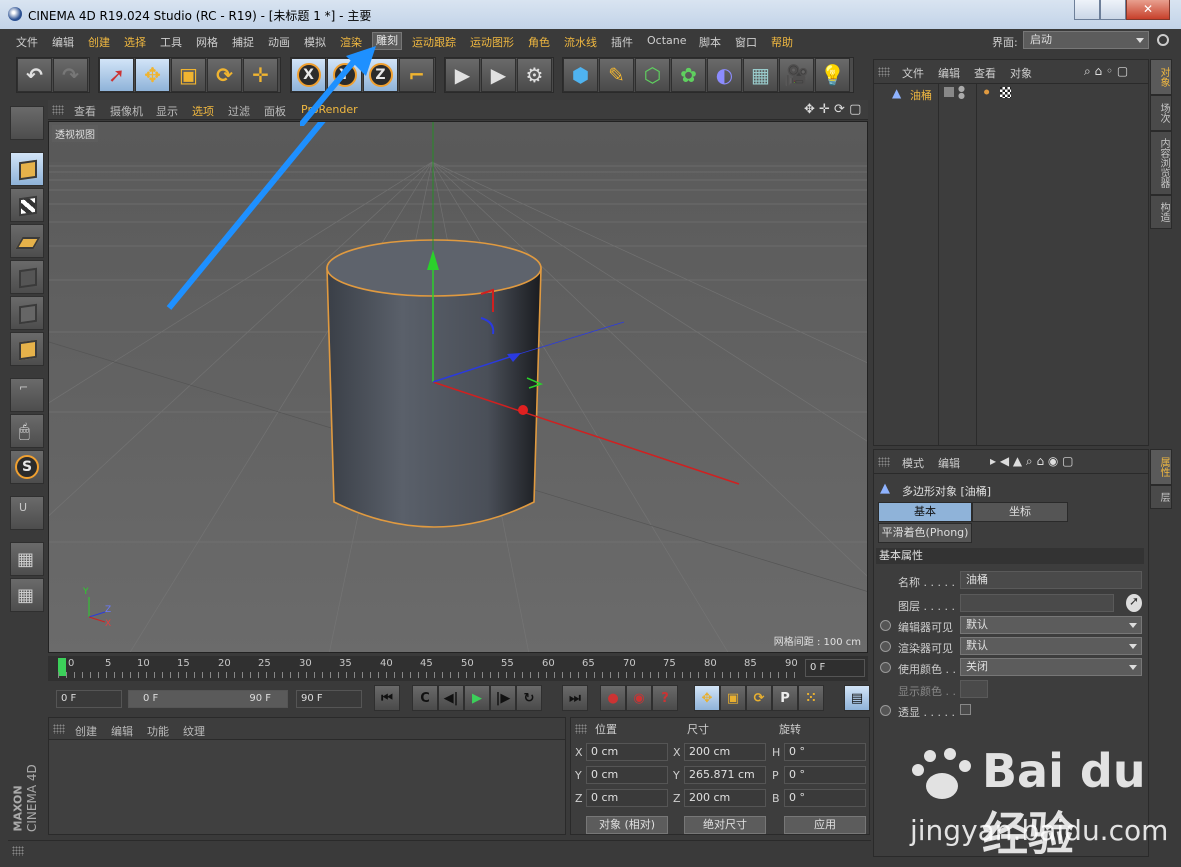 This screenshot has height=867, width=1181. I want to click on tab-takes: 场次, so click(1161, 113).